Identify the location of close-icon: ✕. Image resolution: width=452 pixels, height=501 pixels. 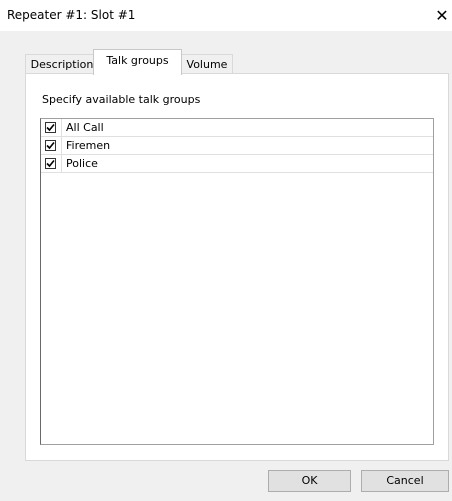
(442, 15).